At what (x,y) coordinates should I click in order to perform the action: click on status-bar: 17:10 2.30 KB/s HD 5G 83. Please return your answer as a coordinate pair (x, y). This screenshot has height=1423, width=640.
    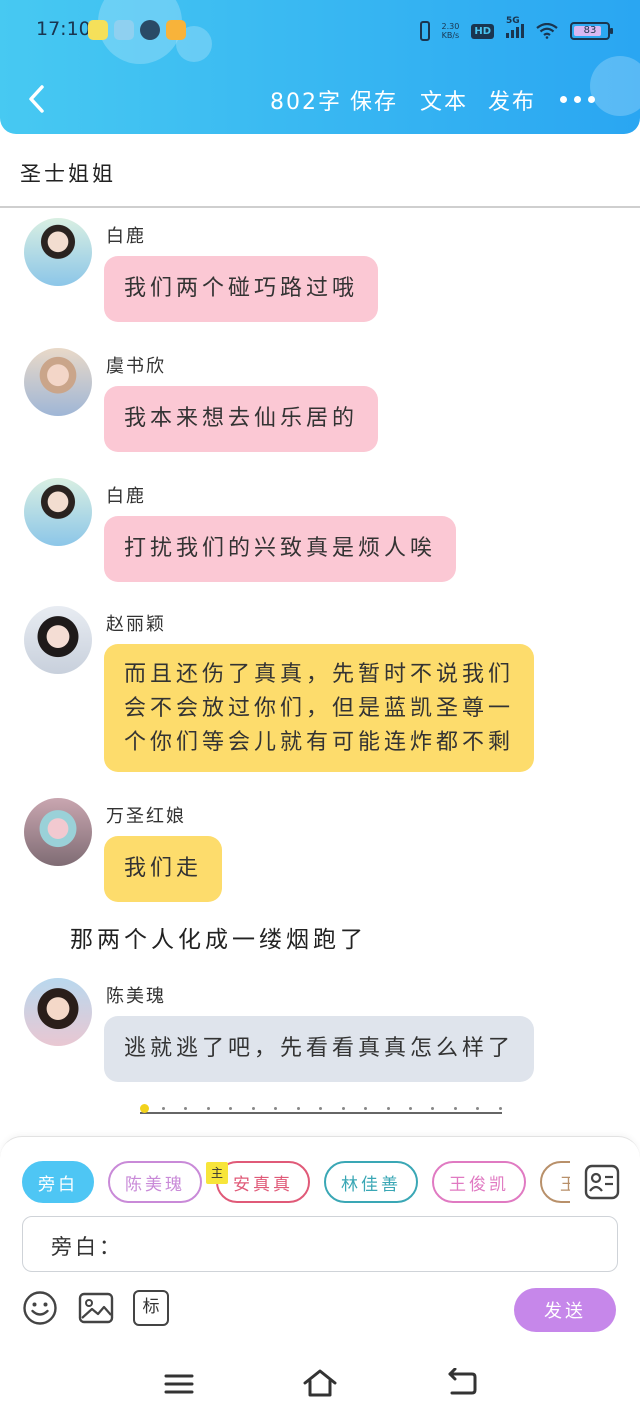
    Looking at the image, I should click on (320, 31).